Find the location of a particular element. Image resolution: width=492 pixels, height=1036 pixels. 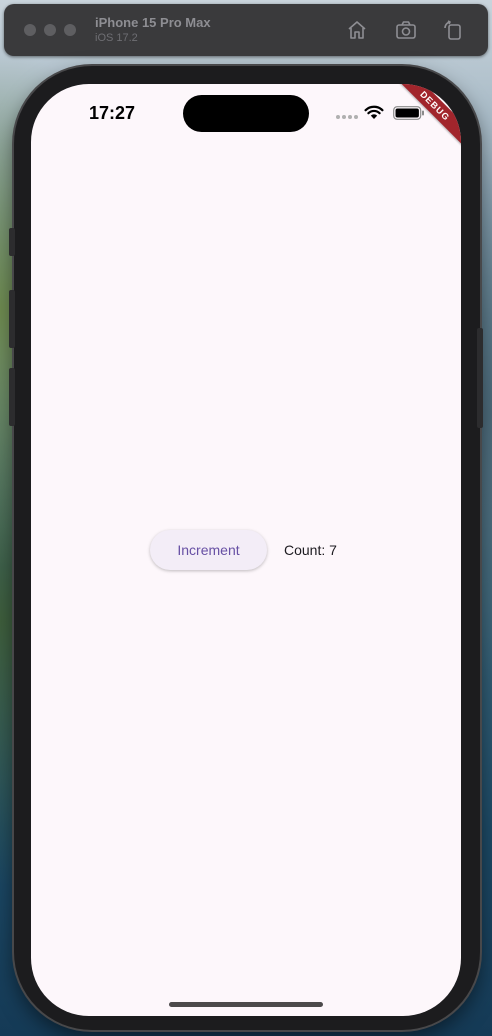

count-value: 7 is located at coordinates (333, 550).